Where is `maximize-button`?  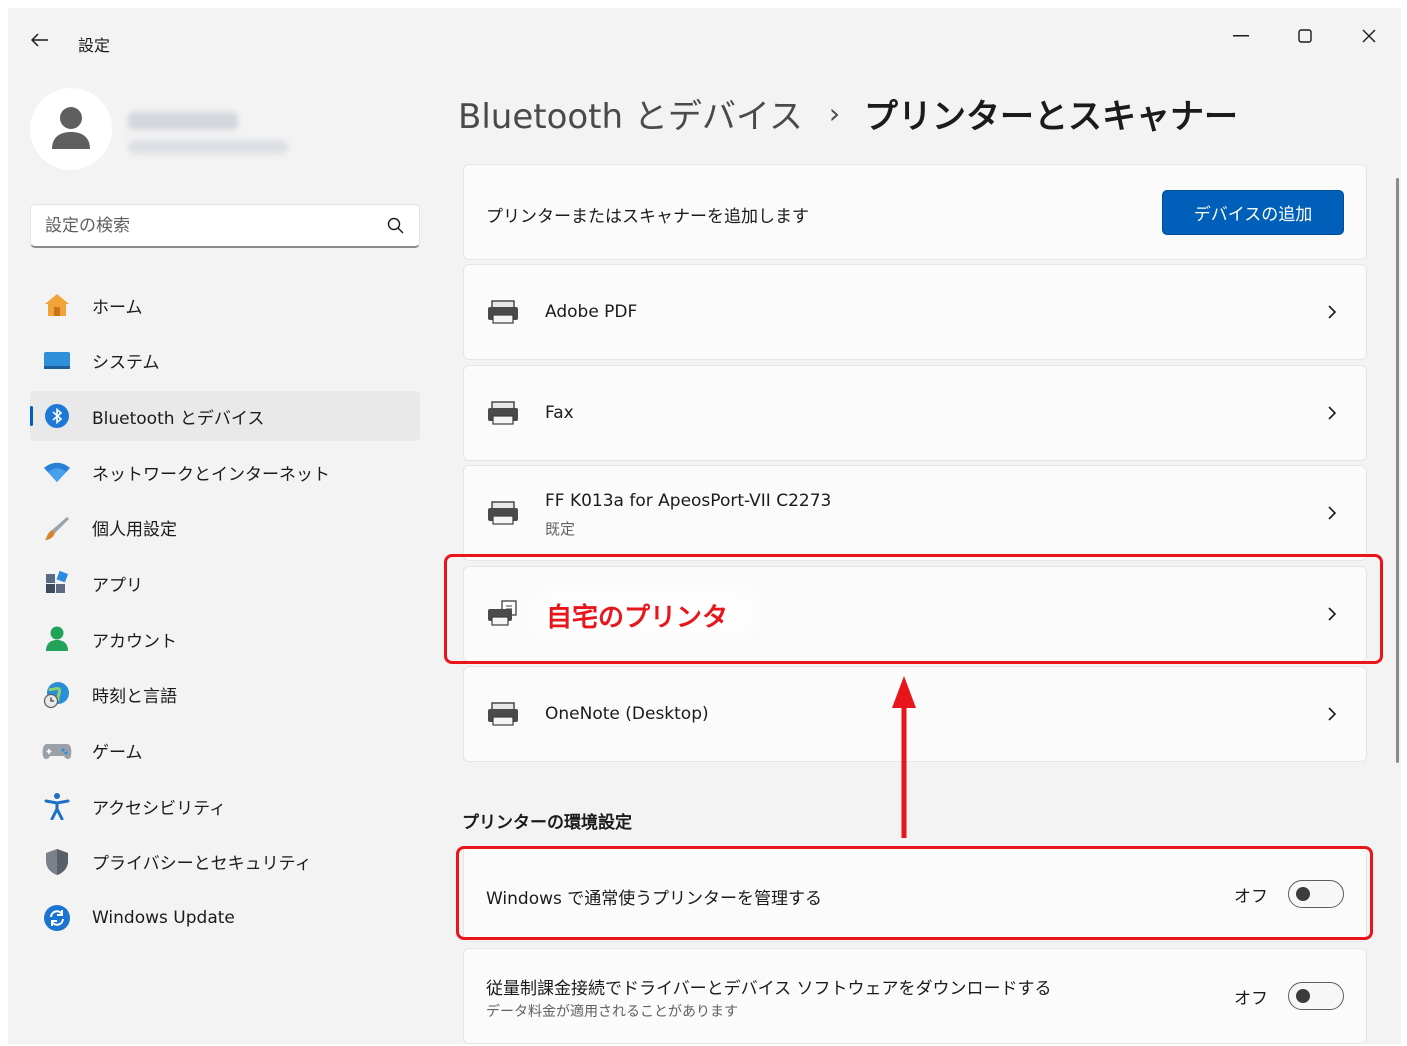 maximize-button is located at coordinates (1305, 36).